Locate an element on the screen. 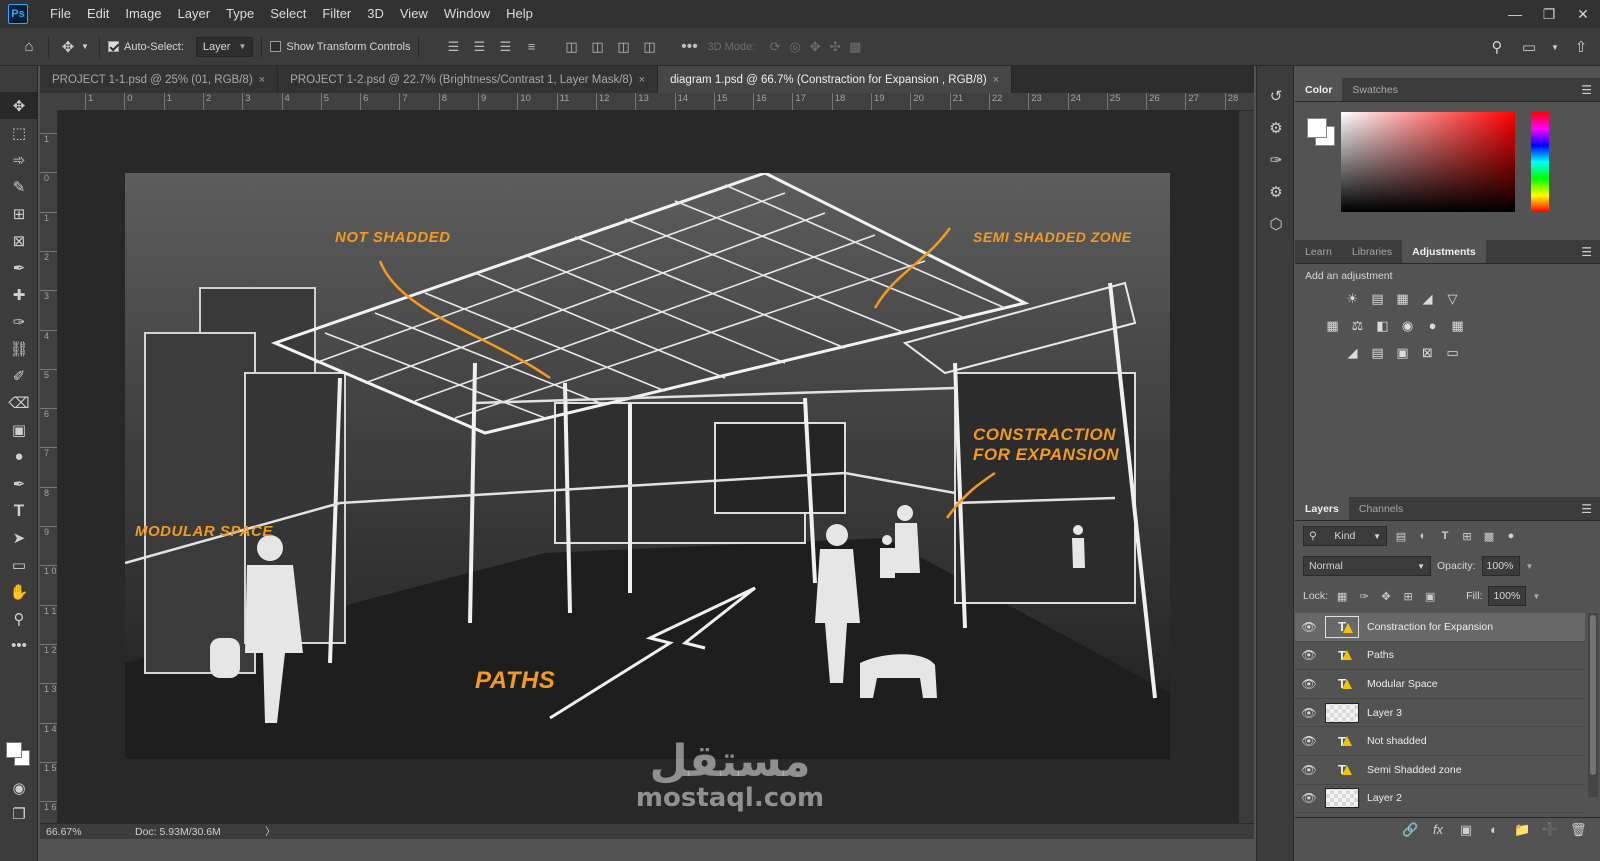  more-options-icon: ••• is located at coordinates (689, 47).